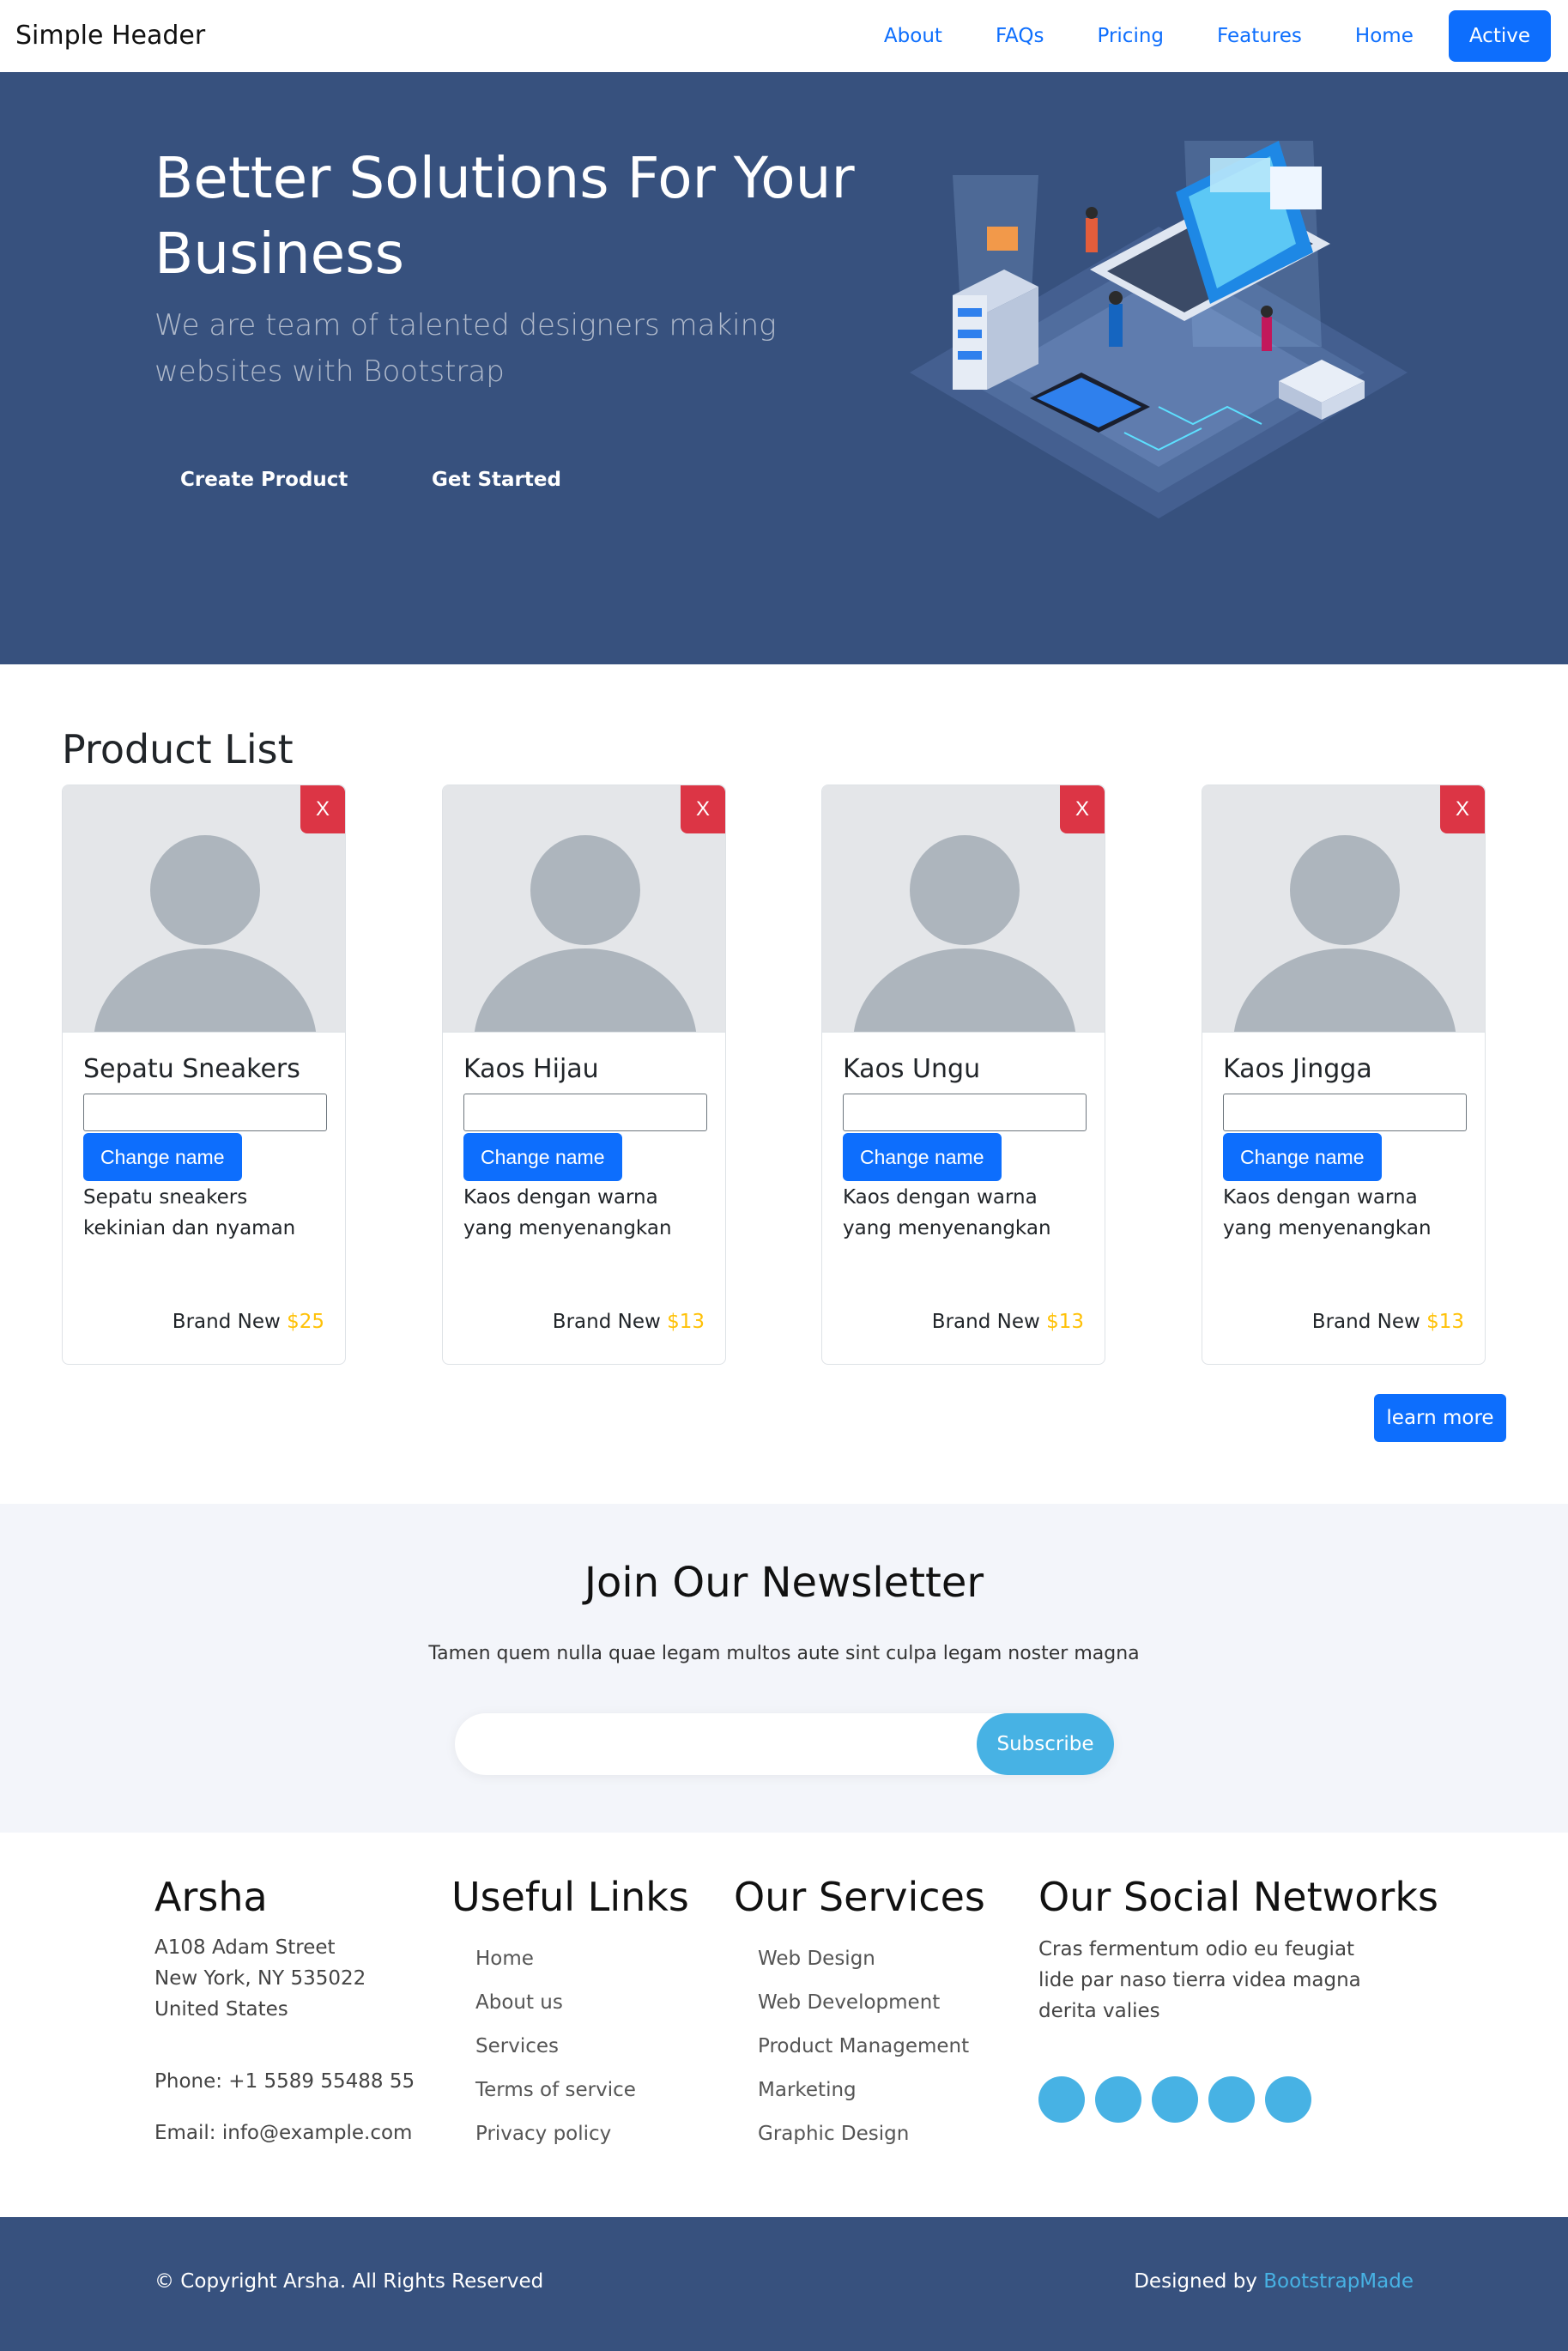 The height and width of the screenshot is (2351, 1568). I want to click on footer-phone: Phone: +1 5589 55488 55, so click(284, 2081).